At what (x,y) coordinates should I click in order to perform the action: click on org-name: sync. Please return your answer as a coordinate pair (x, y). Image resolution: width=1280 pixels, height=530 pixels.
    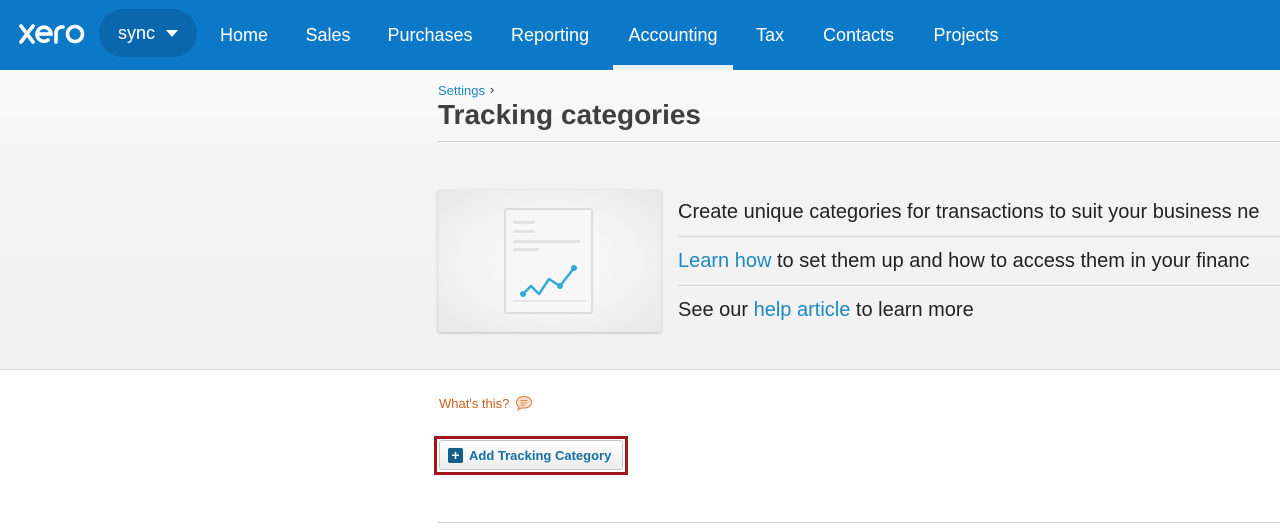
    Looking at the image, I should click on (137, 32).